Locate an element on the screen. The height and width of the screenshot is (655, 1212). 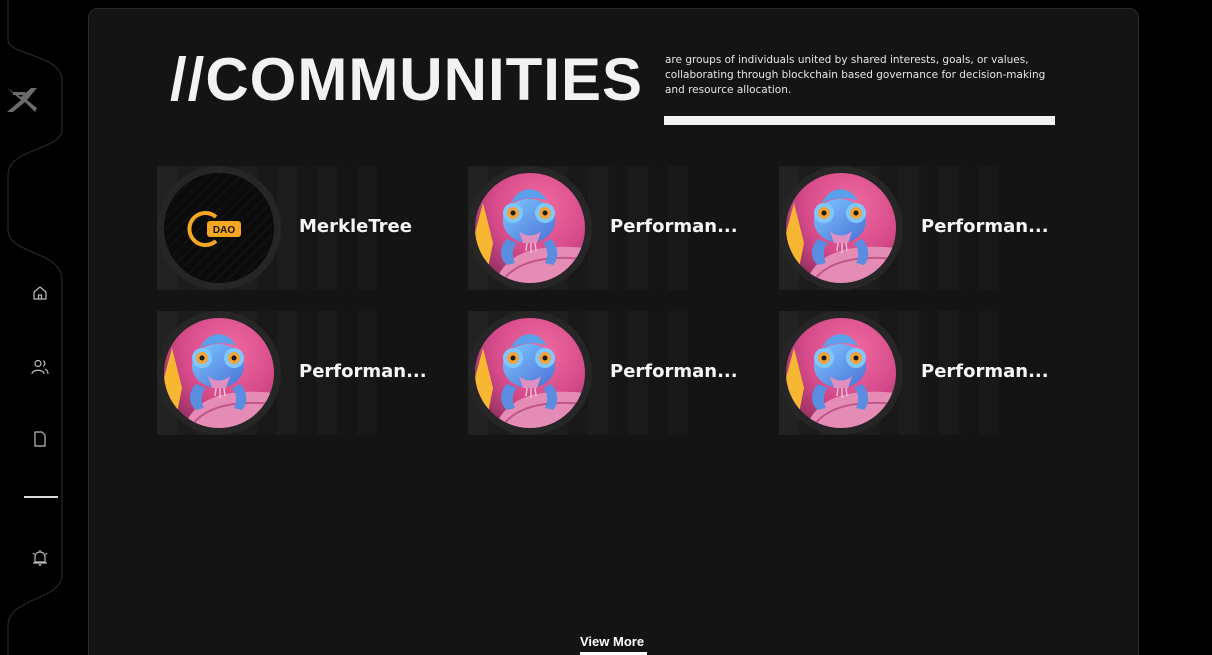
home-icon is located at coordinates (40, 293).